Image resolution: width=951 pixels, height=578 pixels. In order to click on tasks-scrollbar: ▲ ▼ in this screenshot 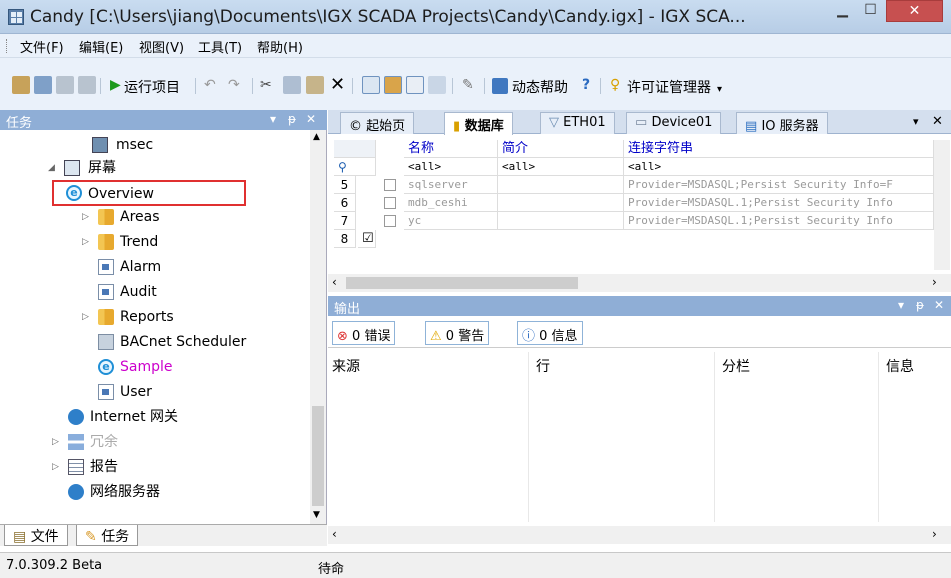, I will do `click(318, 327)`.